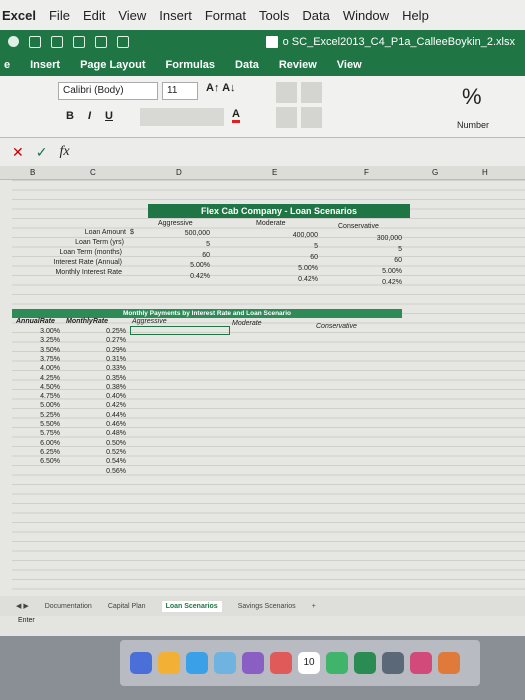 This screenshot has width=525, height=700. What do you see at coordinates (314, 606) in the screenshot?
I see `add-sheet-button: +` at bounding box center [314, 606].